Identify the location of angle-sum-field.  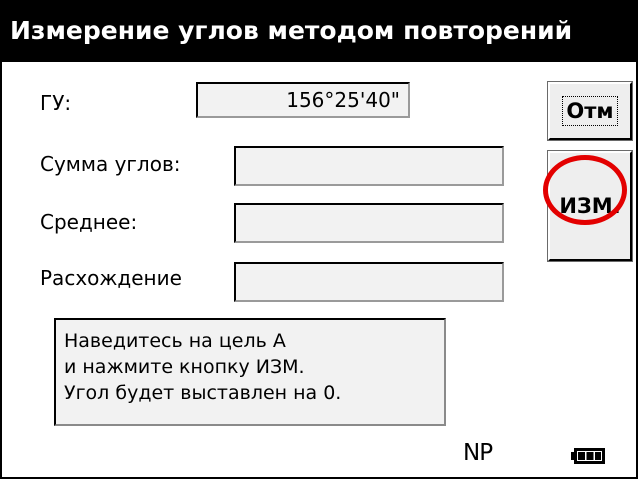
(369, 166).